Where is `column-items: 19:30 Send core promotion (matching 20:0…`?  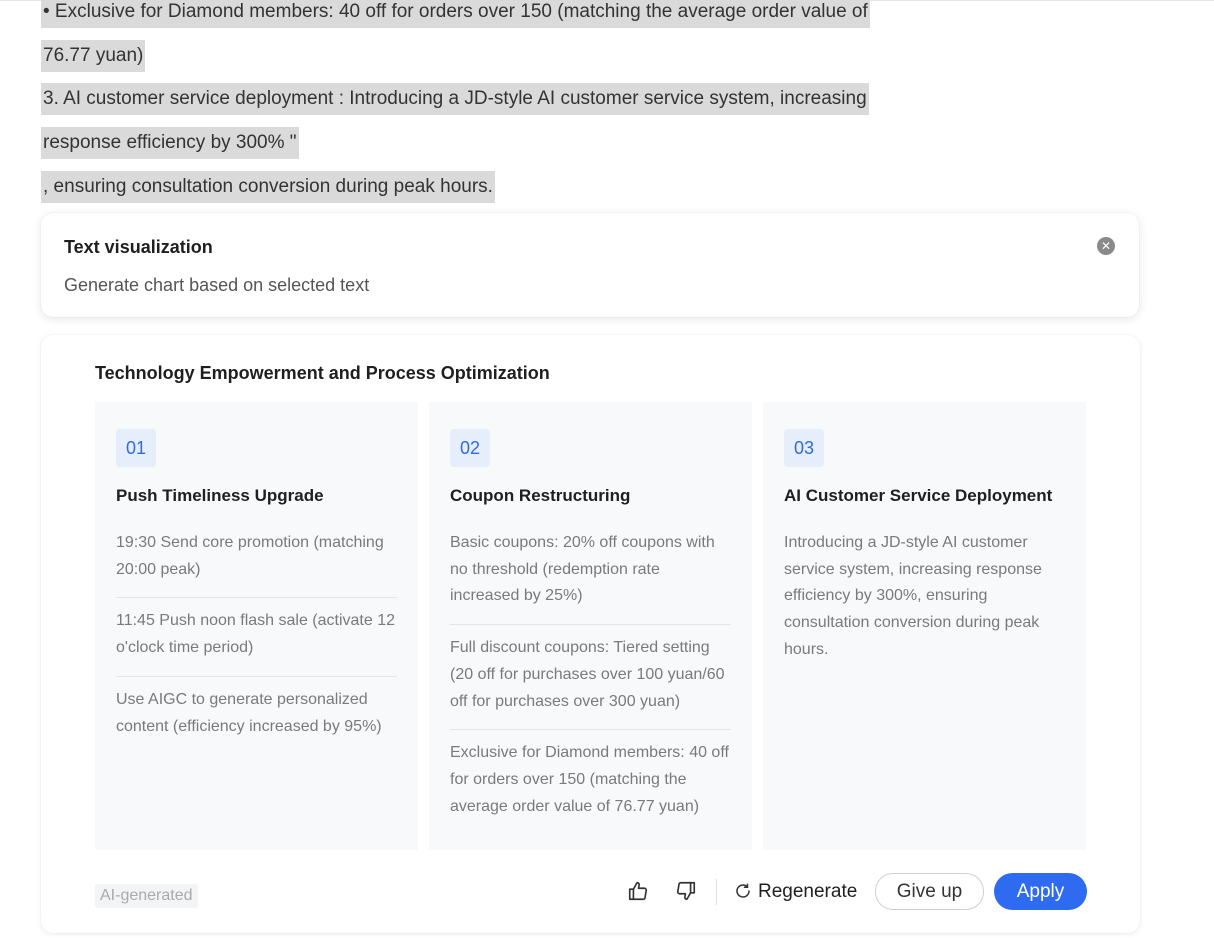
column-items: 19:30 Send core promotion (matching 20:0… is located at coordinates (256, 647).